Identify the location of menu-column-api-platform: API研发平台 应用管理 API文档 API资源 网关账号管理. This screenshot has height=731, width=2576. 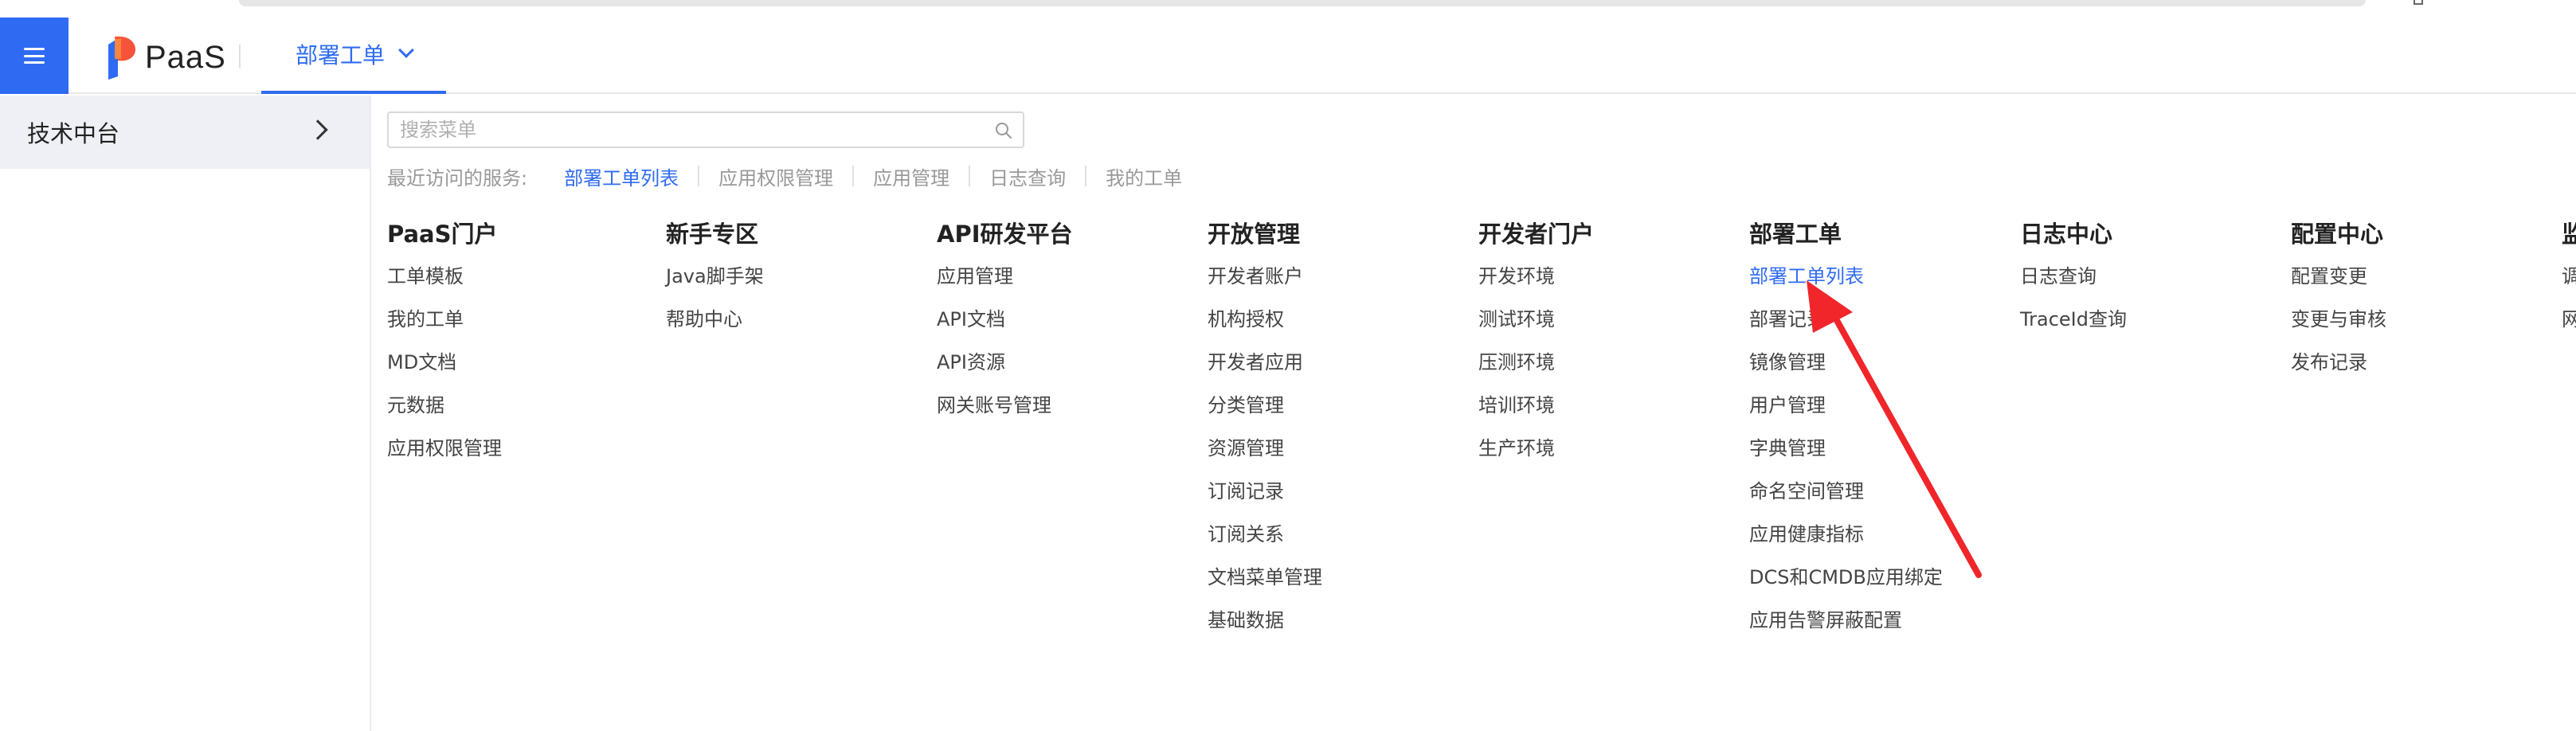
(1005, 322).